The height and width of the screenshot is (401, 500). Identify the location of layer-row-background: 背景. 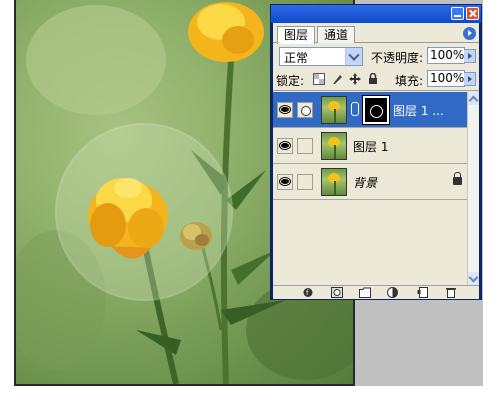
(370, 182).